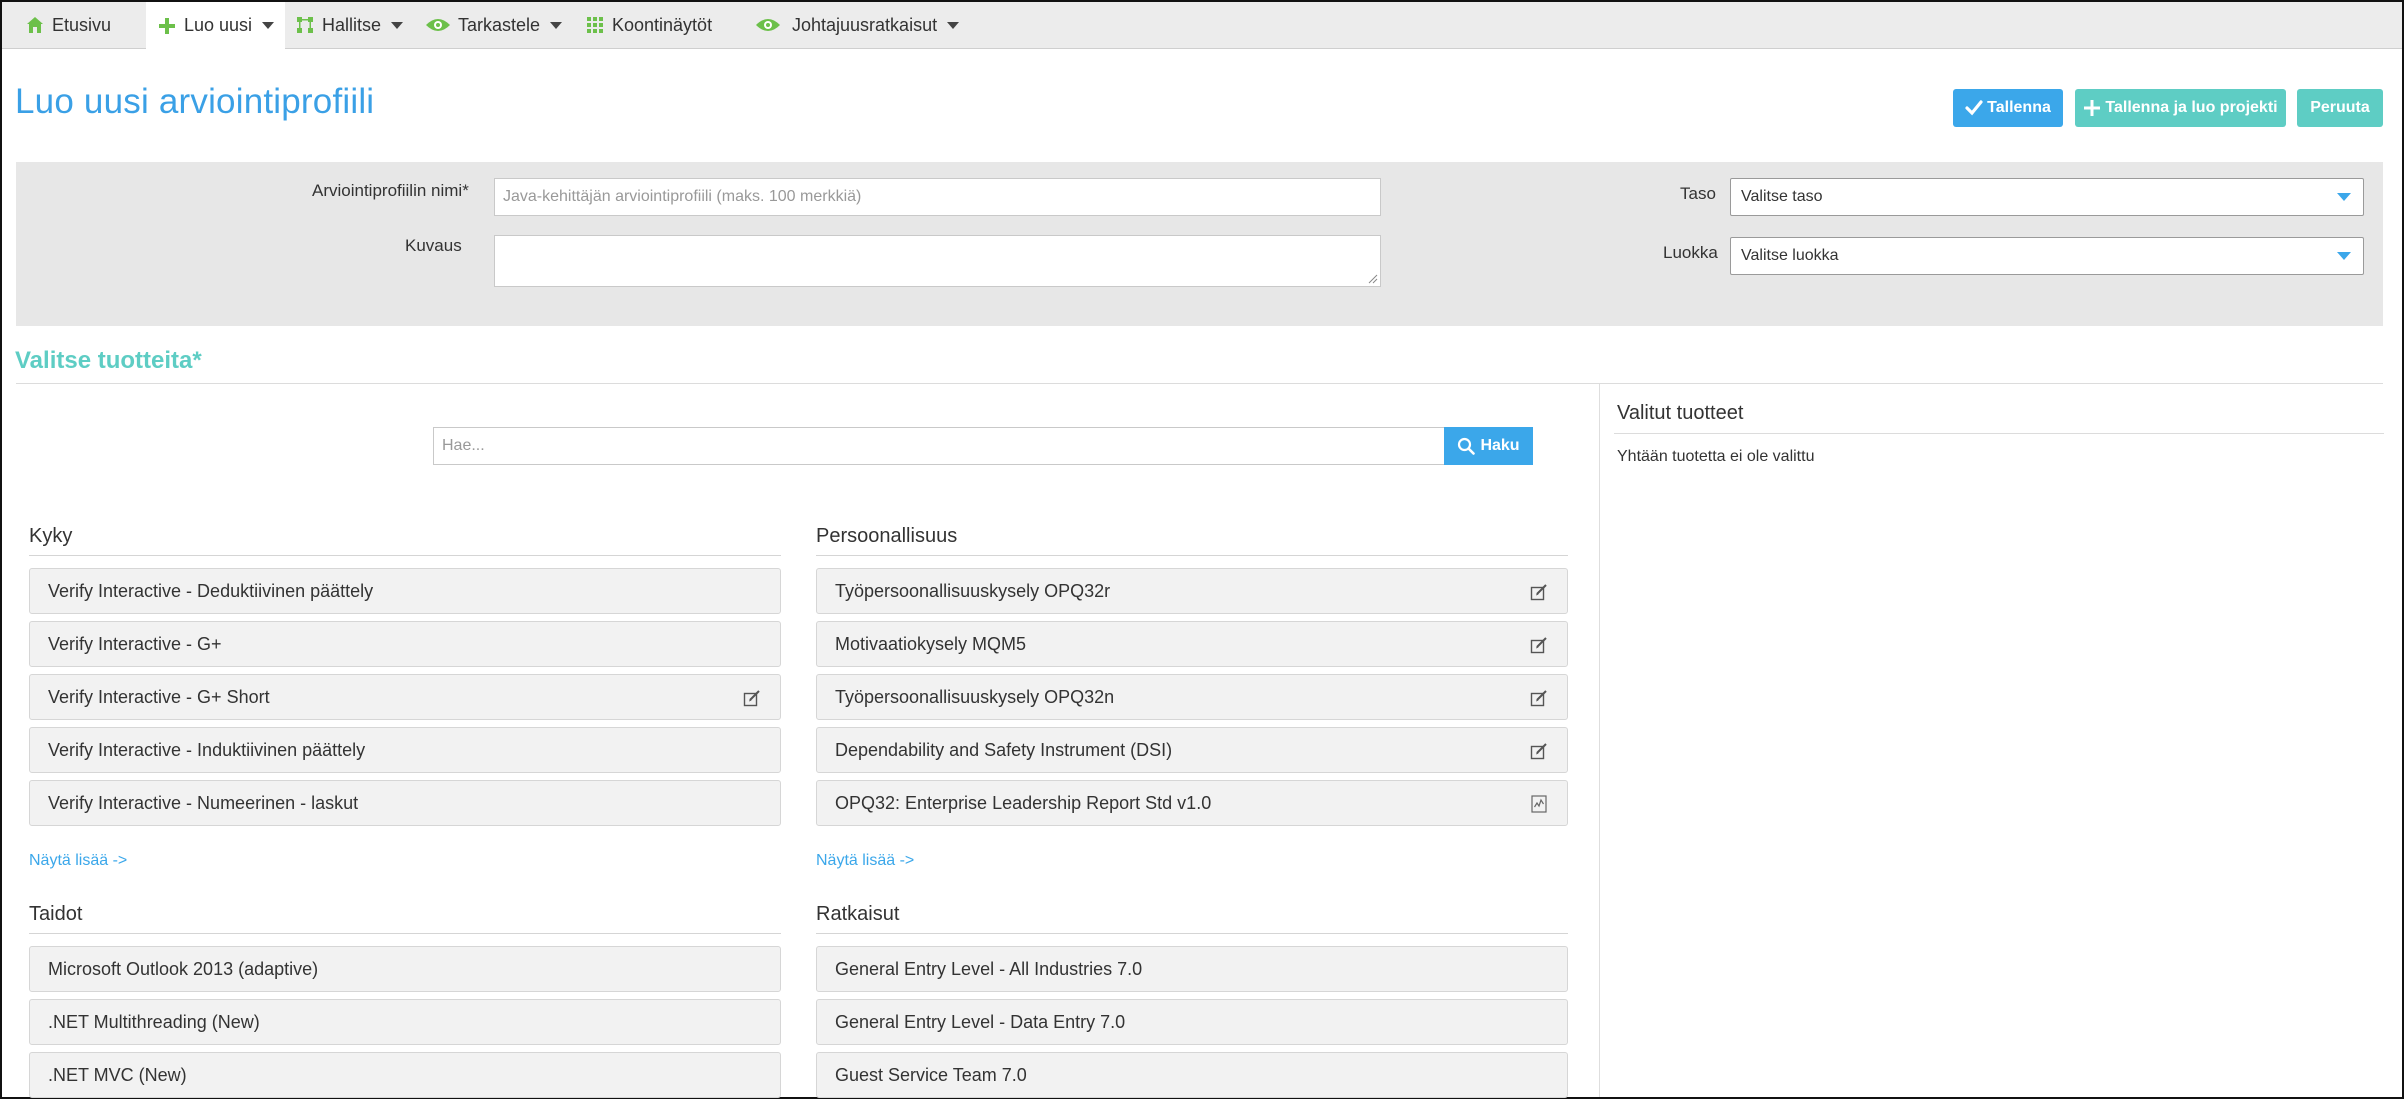  What do you see at coordinates (973, 590) in the screenshot?
I see `product-item-label: Työpersoonallisuuskysely OPQ32r` at bounding box center [973, 590].